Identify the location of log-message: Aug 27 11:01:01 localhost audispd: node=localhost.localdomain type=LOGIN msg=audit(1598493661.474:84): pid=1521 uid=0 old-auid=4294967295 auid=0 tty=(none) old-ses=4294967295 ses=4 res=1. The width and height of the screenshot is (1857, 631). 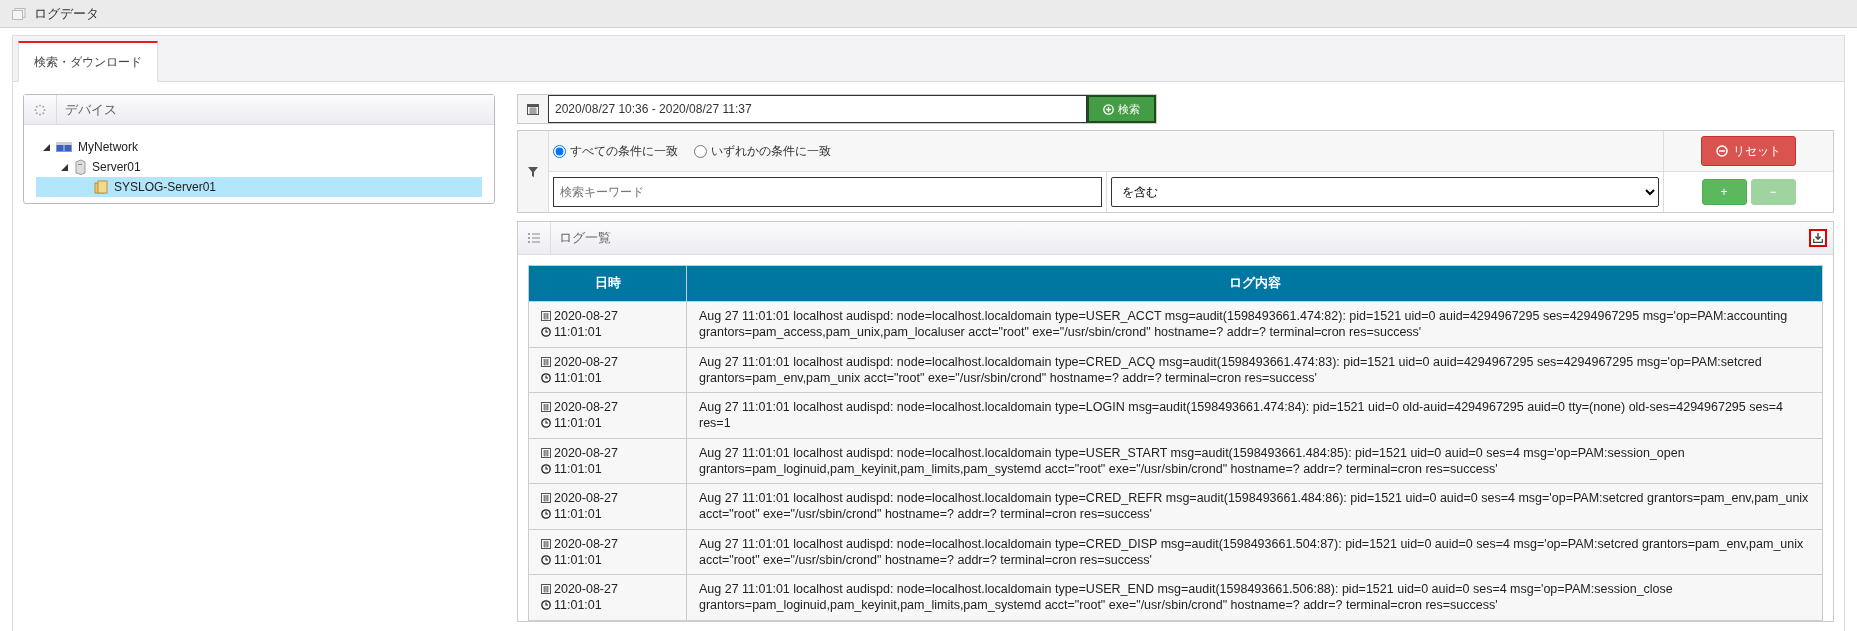
(1254, 415).